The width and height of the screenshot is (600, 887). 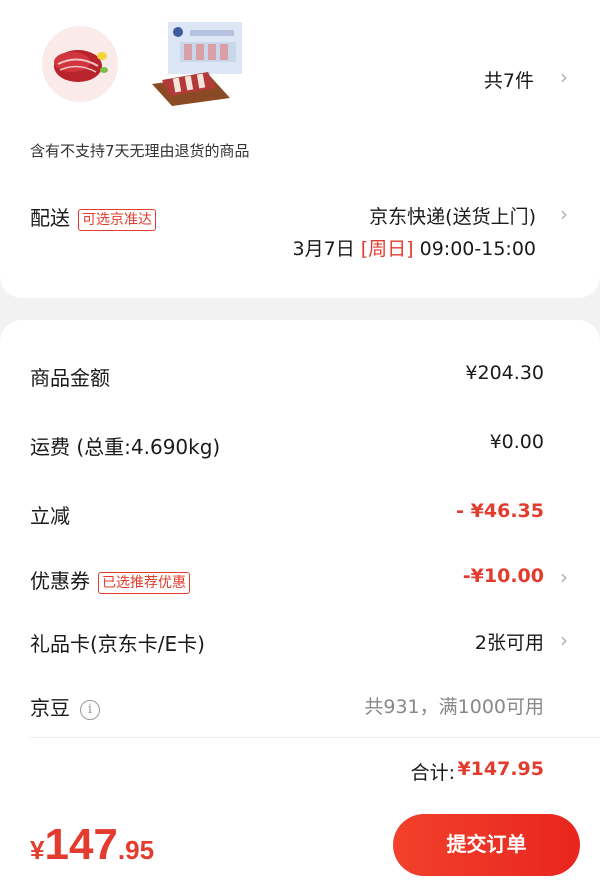 What do you see at coordinates (516, 442) in the screenshot?
I see `shipping-fee-value: ¥0.00` at bounding box center [516, 442].